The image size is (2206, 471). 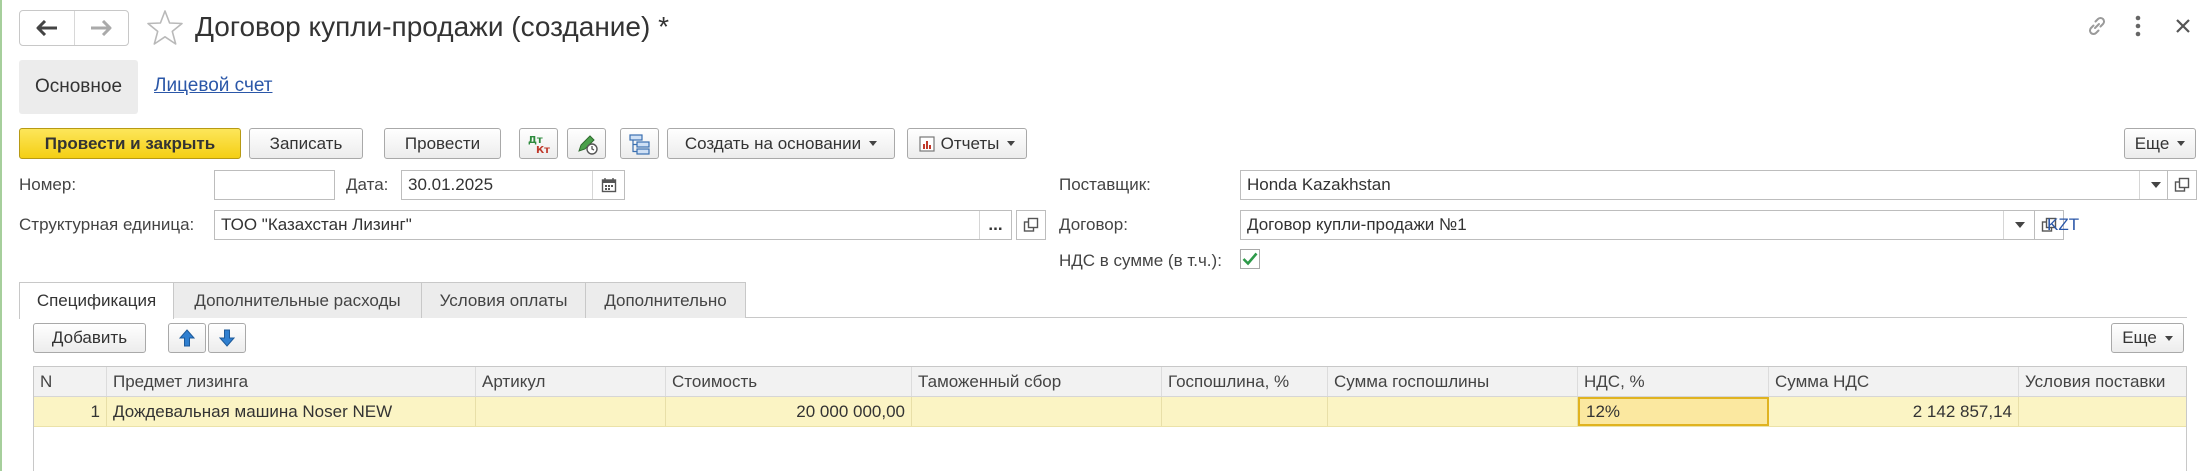 I want to click on date-label: Дата:, so click(x=367, y=184).